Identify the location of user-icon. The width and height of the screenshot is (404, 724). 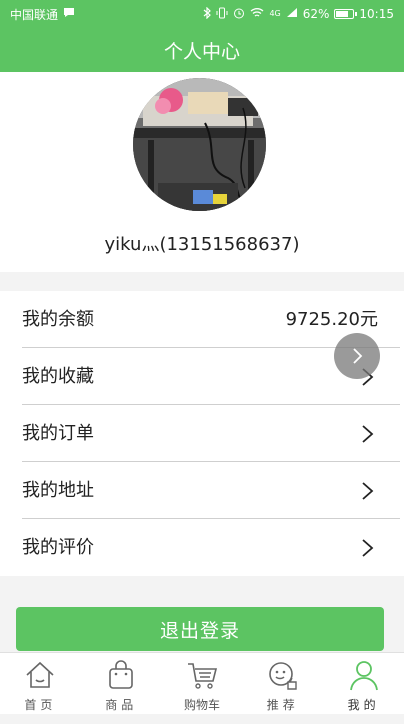
(363, 676).